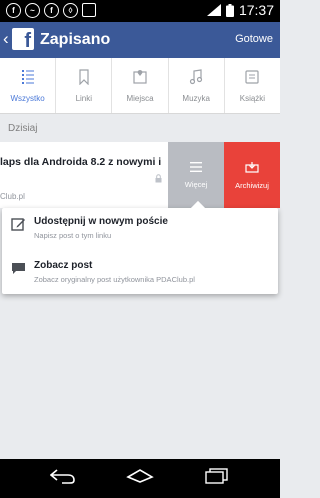 This screenshot has height=498, width=320. Describe the element at coordinates (27, 76) in the screenshot. I see `list-icon` at that location.